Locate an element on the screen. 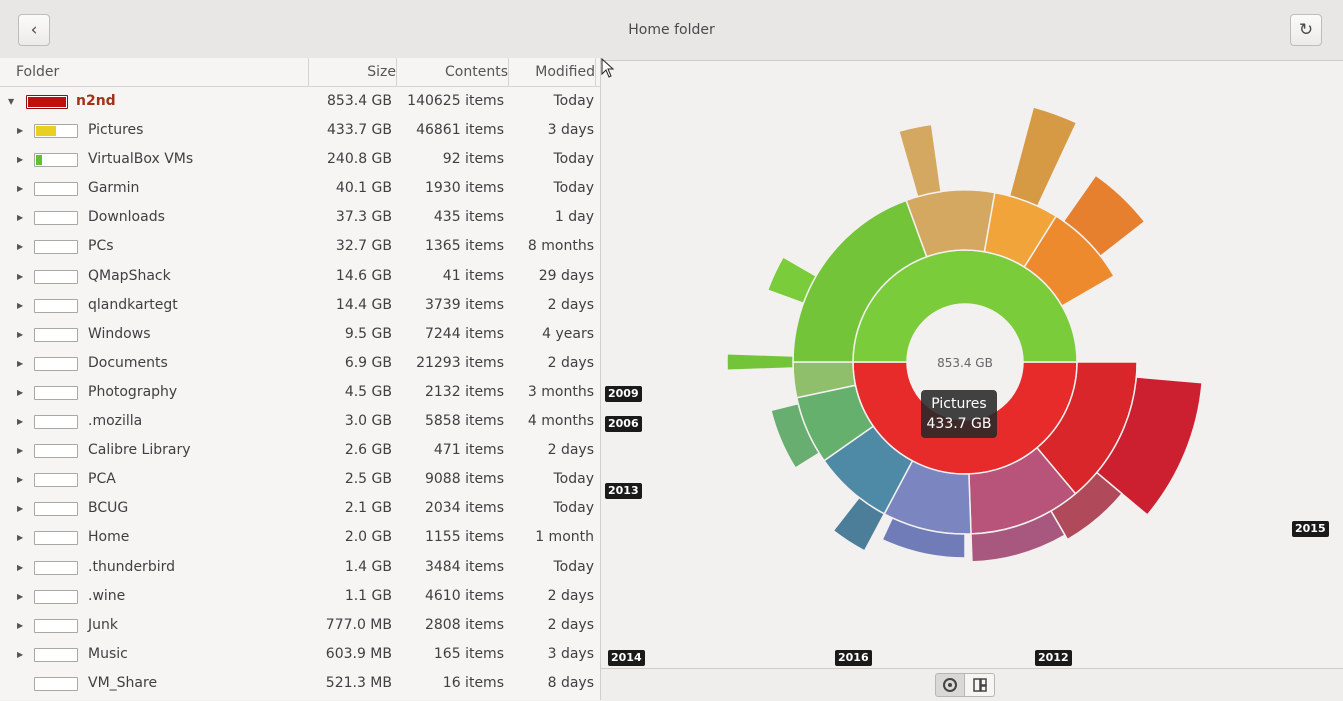 The height and width of the screenshot is (701, 1343). table-row: ▶ VirtualBox VMs 240.8 GB 92 items Today is located at coordinates (300, 159).